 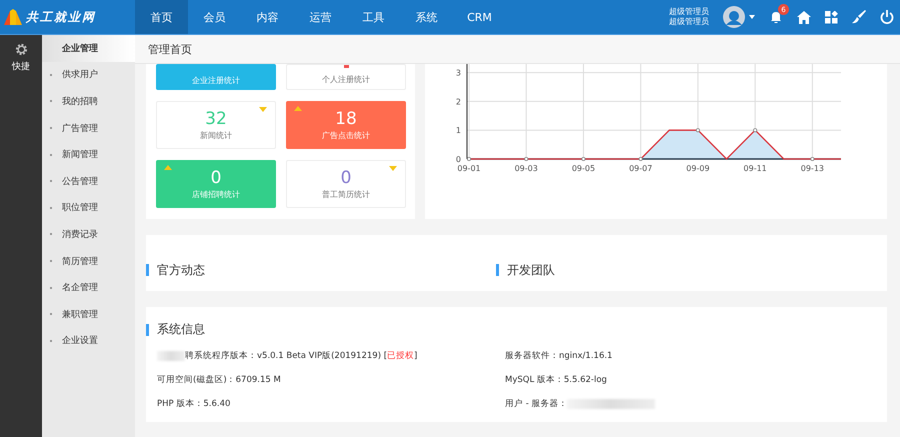 What do you see at coordinates (216, 80) in the screenshot?
I see `stat-label: 企业注册统计` at bounding box center [216, 80].